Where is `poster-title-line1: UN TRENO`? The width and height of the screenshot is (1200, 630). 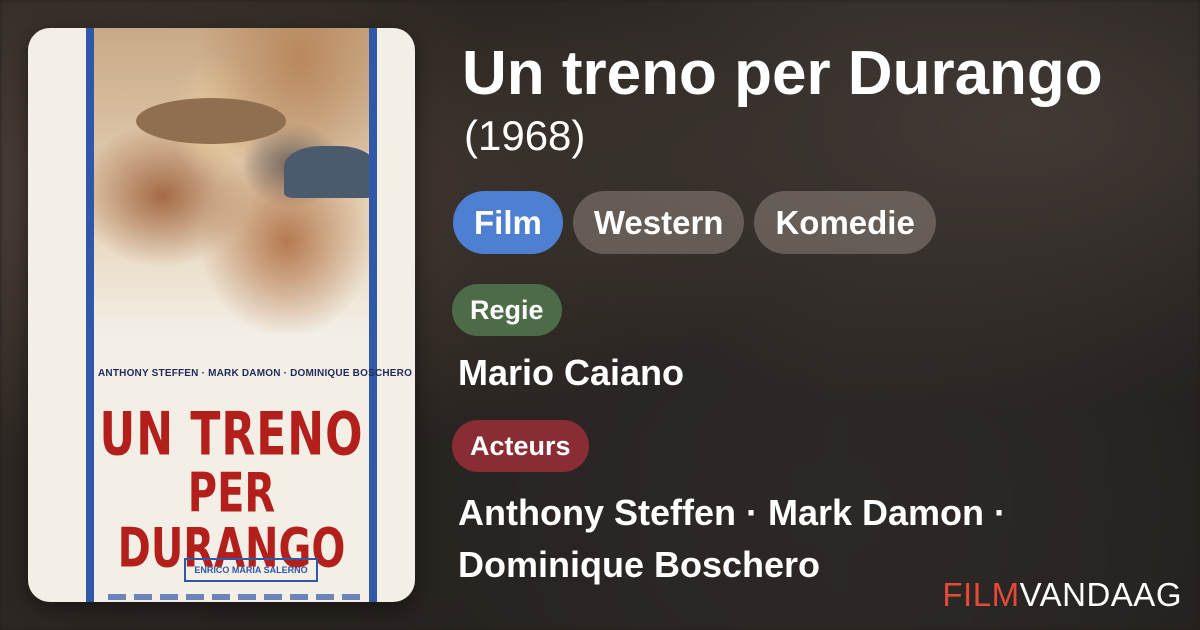
poster-title-line1: UN TRENO is located at coordinates (231, 435).